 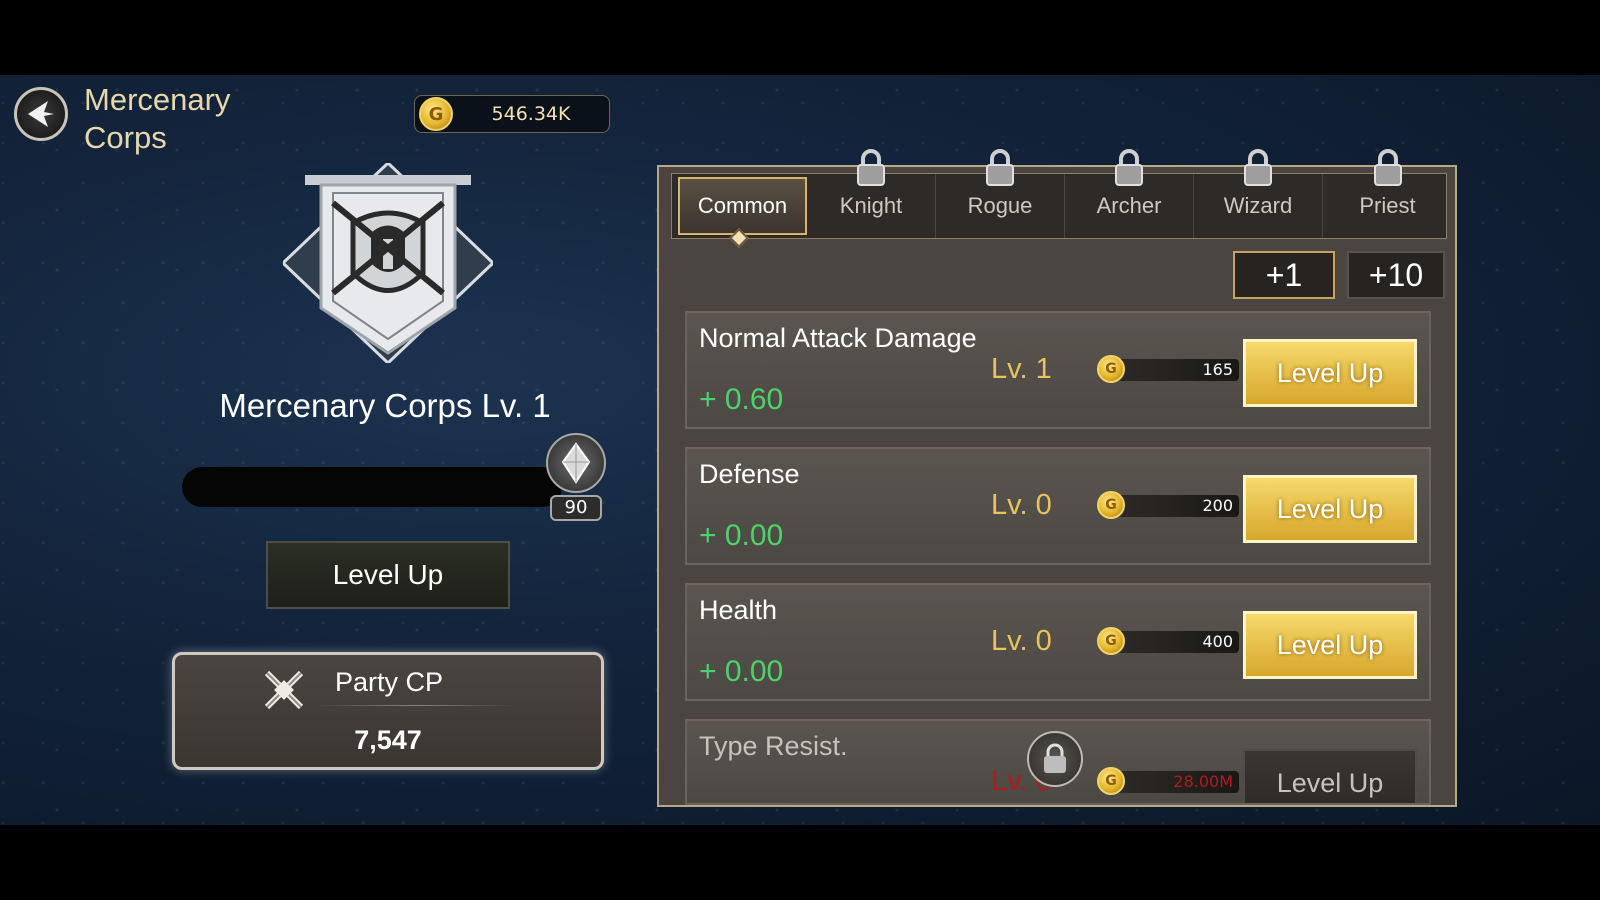 I want to click on gem-badge, so click(x=576, y=463).